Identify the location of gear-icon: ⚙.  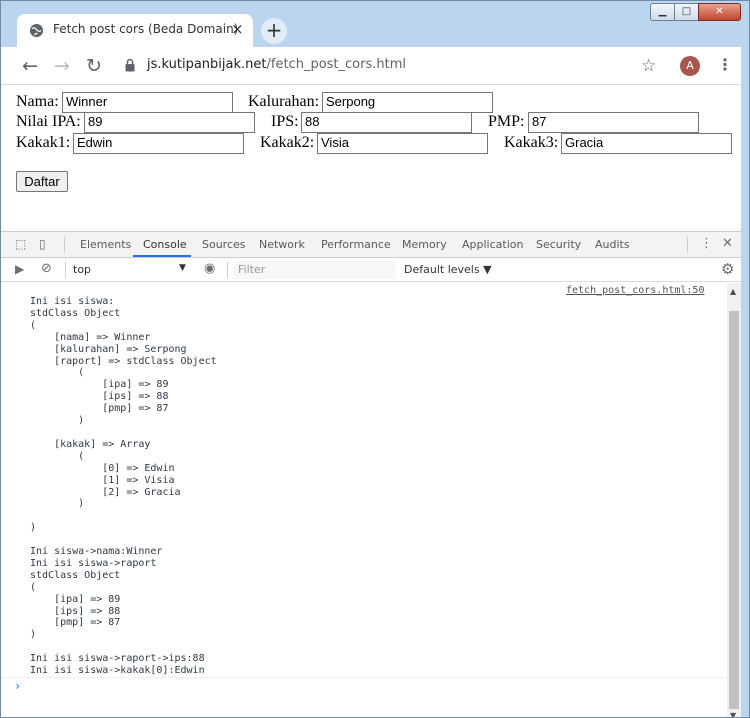
(727, 269).